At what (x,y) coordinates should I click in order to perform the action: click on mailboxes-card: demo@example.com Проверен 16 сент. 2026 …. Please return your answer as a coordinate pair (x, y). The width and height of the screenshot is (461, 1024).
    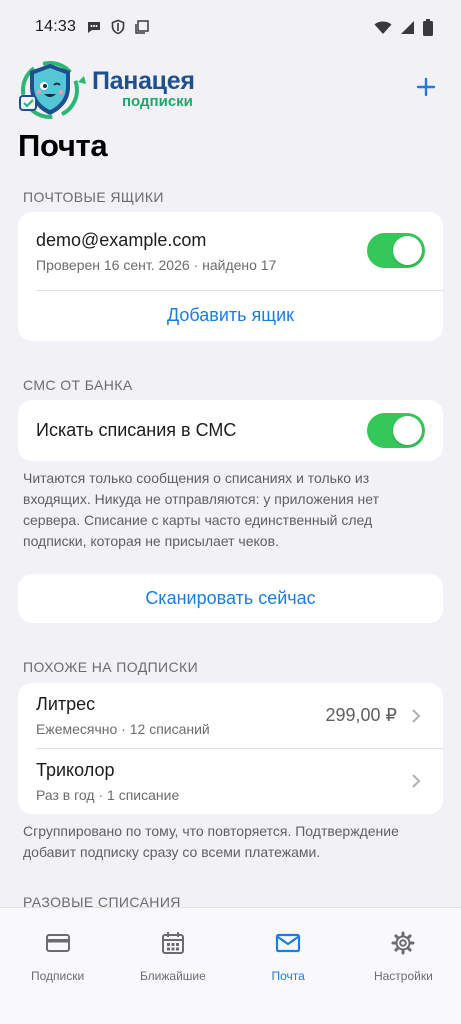
    Looking at the image, I should click on (230, 276).